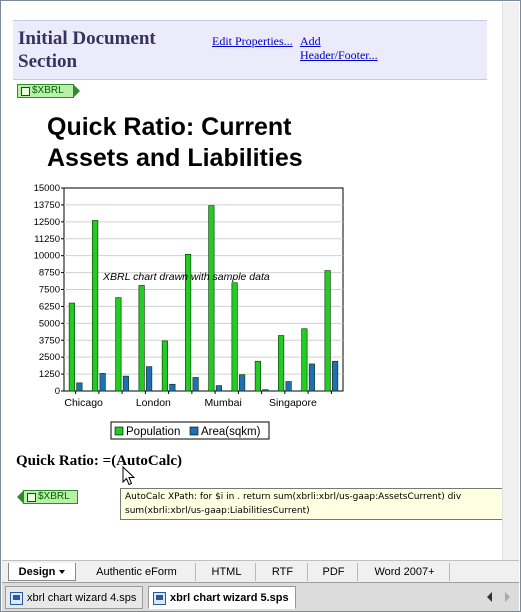  What do you see at coordinates (49, 340) in the screenshot?
I see `y-tick-label: 3750` at bounding box center [49, 340].